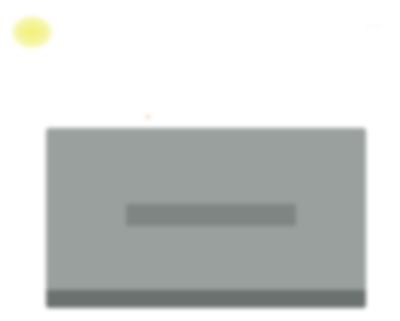 Image resolution: width=400 pixels, height=321 pixels. I want to click on post-header: ···, so click(200, 30).